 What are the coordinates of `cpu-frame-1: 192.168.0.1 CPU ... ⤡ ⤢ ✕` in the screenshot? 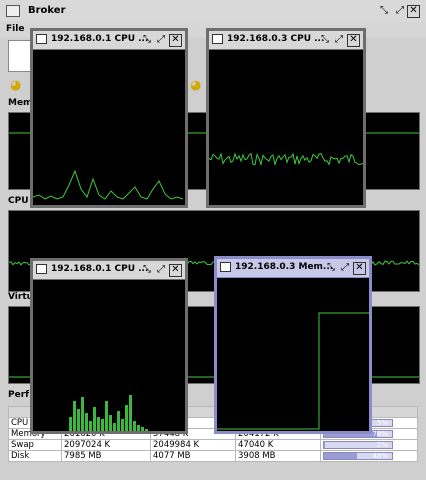 It's located at (109, 118).